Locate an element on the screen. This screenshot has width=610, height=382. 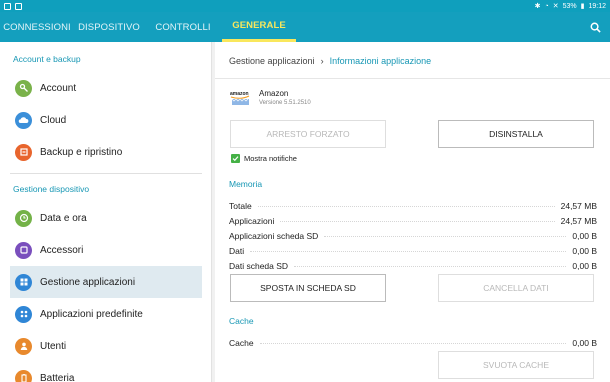
sidebar-item-utenti: Utenti is located at coordinates (106, 346).